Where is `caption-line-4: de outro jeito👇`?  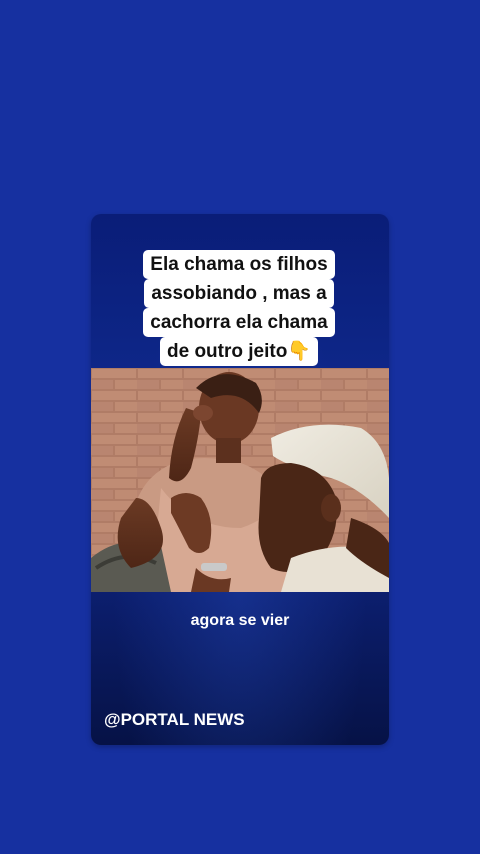 caption-line-4: de outro jeito👇 is located at coordinates (239, 351).